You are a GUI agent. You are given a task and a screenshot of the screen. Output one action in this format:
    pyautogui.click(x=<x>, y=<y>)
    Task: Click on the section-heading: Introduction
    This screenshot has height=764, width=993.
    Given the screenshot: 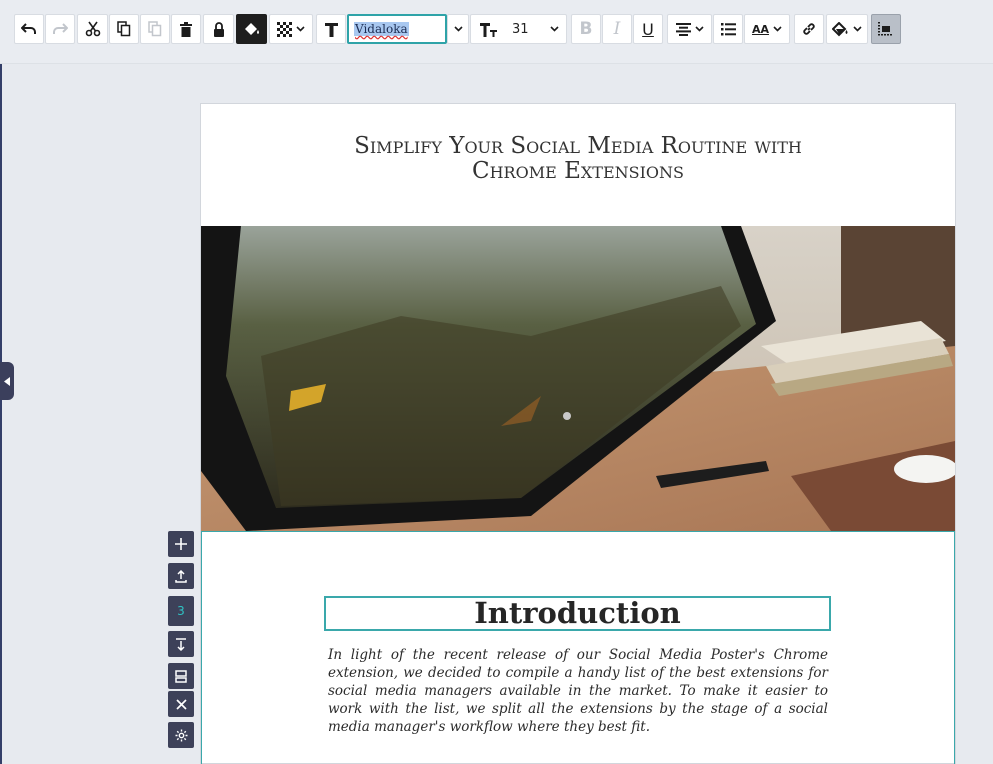 What is the action you would take?
    pyautogui.click(x=577, y=613)
    